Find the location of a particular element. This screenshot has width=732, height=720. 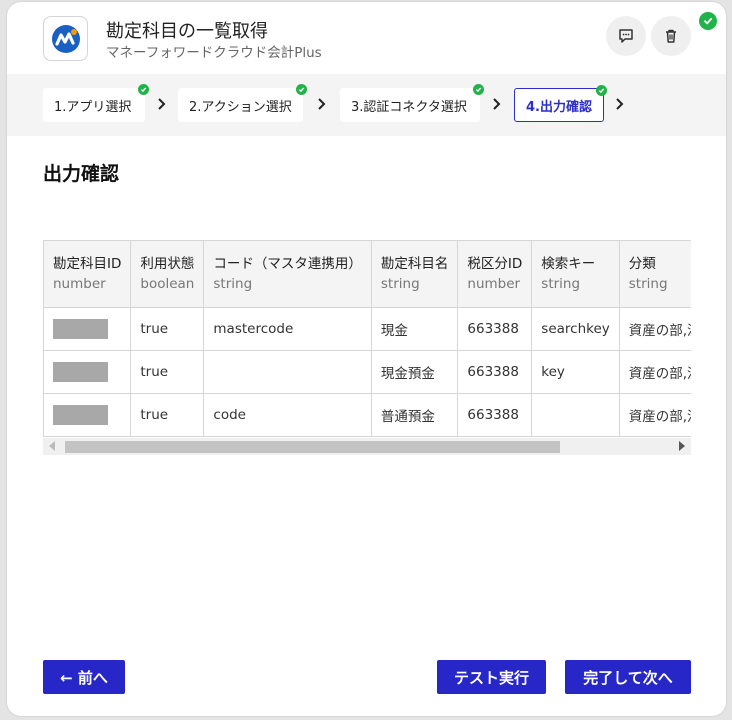

column-header: 分類 string is located at coordinates (654, 274).